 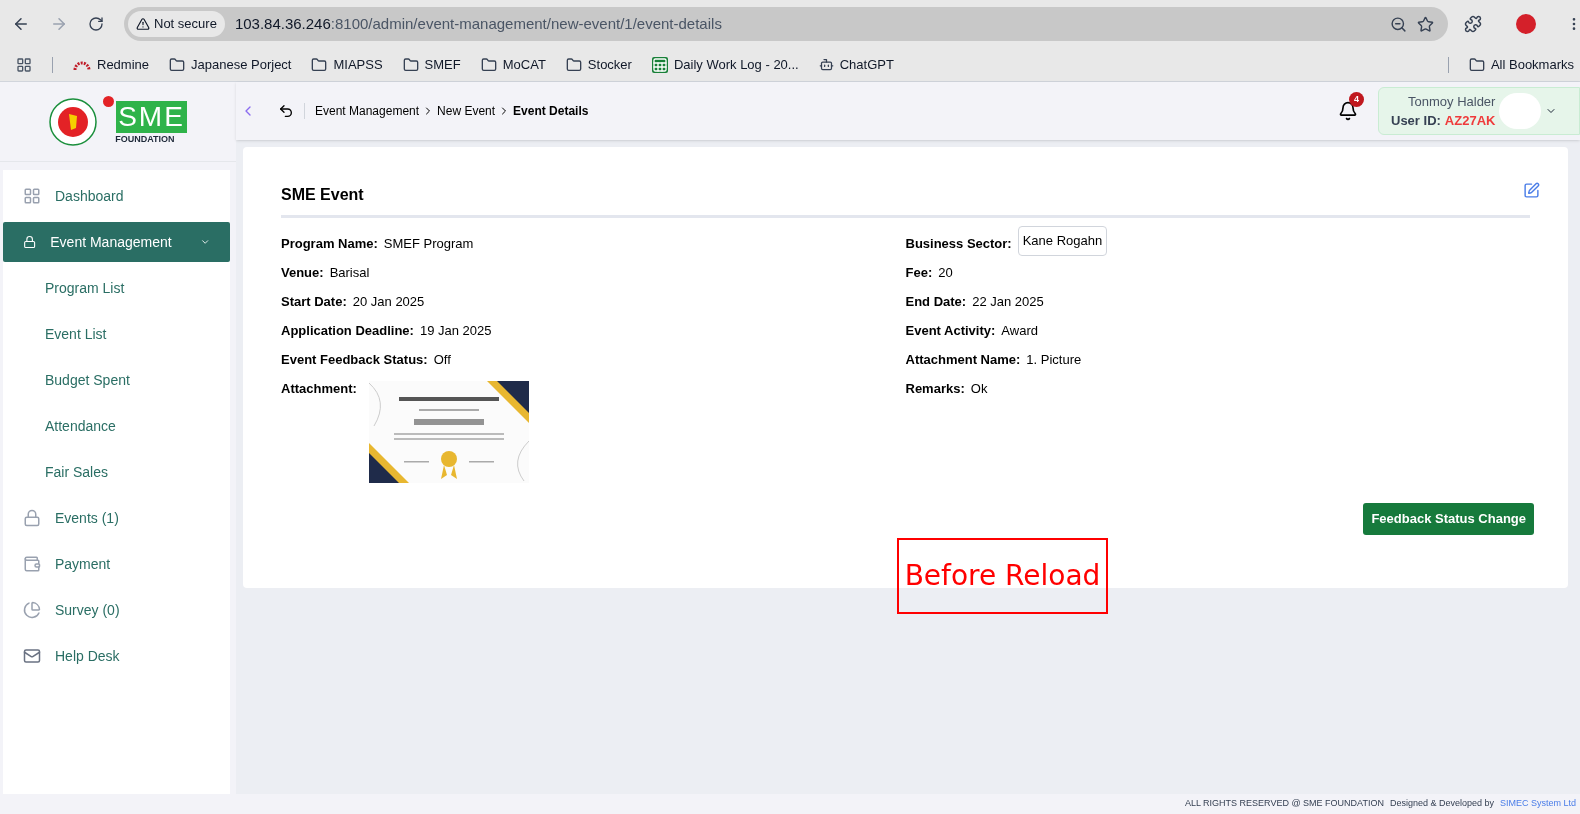 I want to click on field-label: Program Name:, so click(x=329, y=244).